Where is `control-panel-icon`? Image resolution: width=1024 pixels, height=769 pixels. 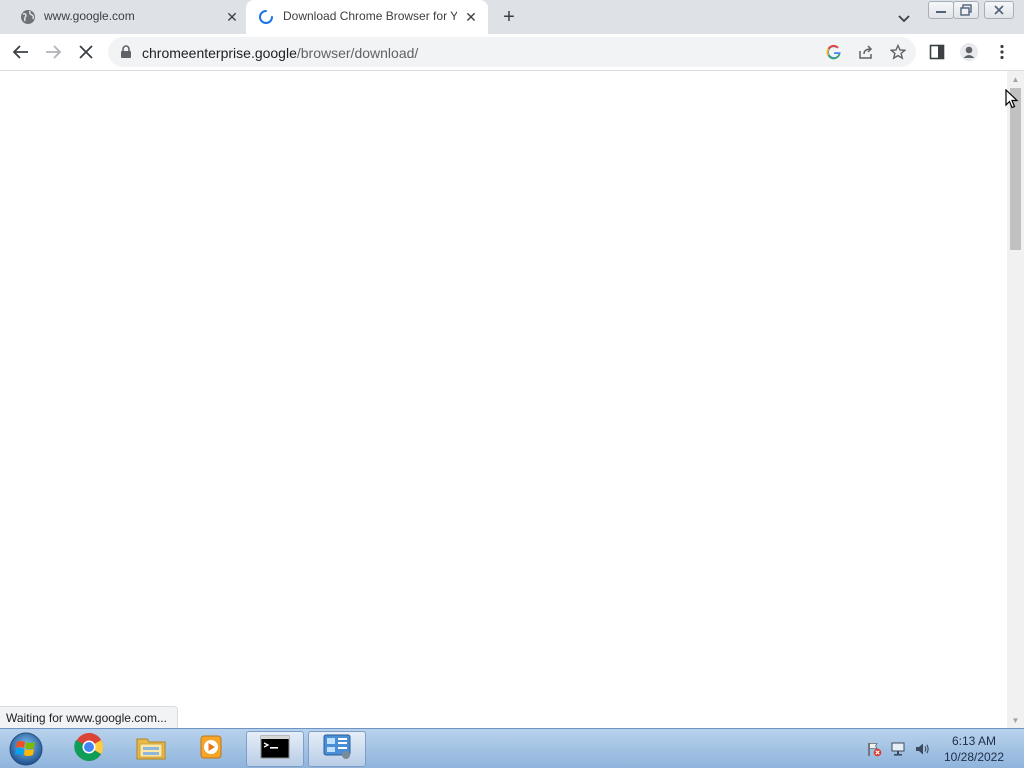
control-panel-icon is located at coordinates (337, 749).